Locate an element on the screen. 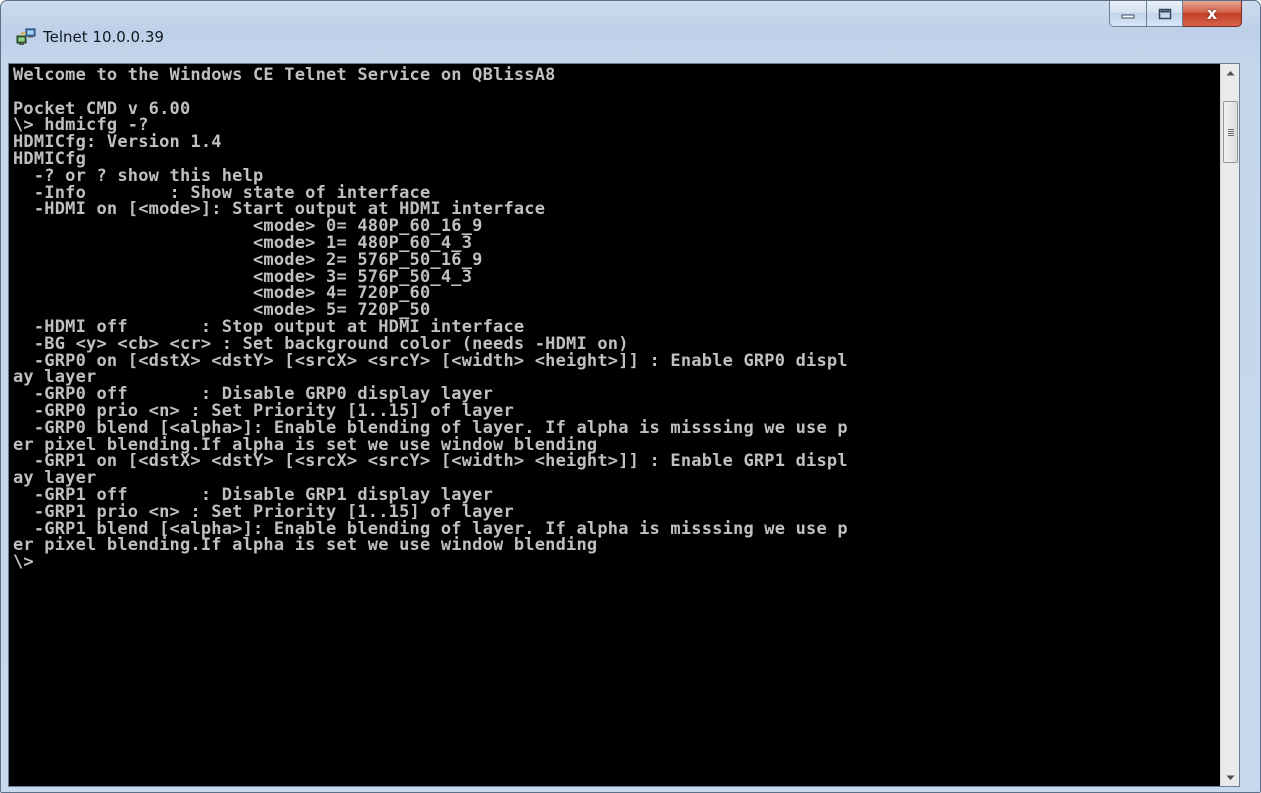 This screenshot has height=793, width=1261. scroll-down-button is located at coordinates (1230, 777).